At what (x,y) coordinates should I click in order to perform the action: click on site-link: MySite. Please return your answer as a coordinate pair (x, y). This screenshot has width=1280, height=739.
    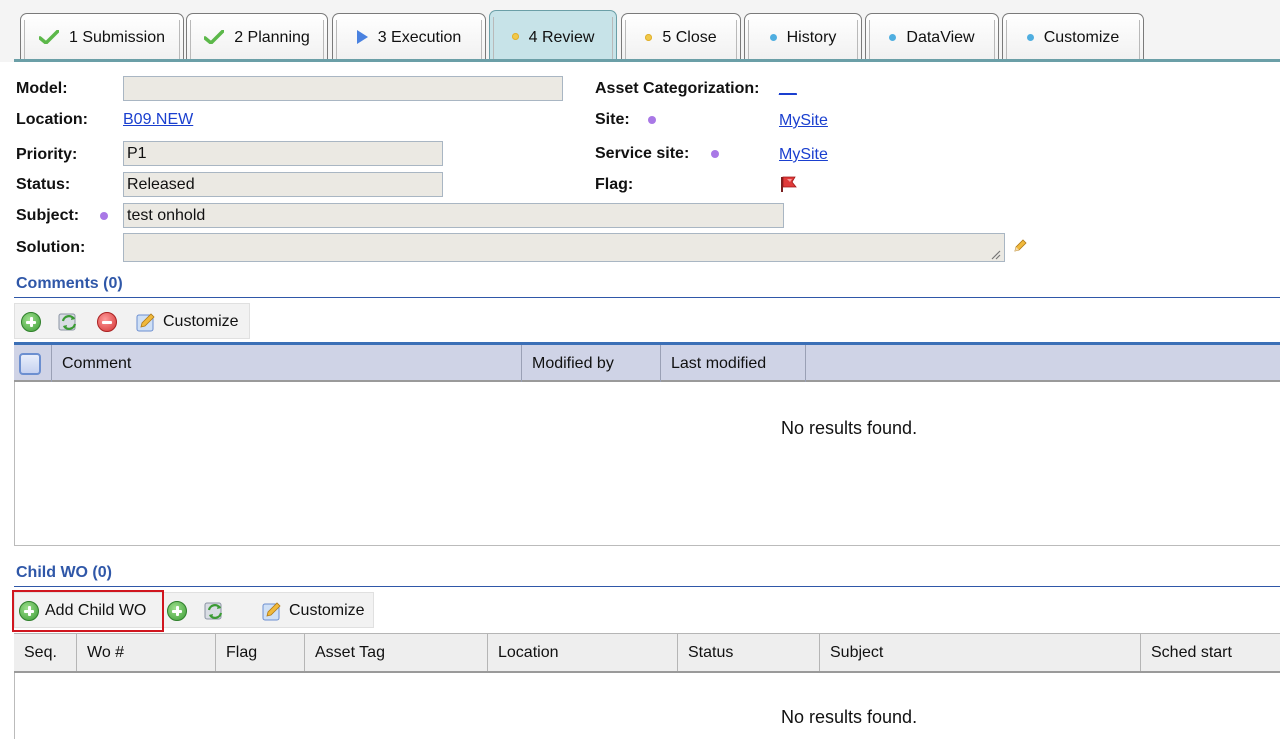
    Looking at the image, I should click on (803, 121).